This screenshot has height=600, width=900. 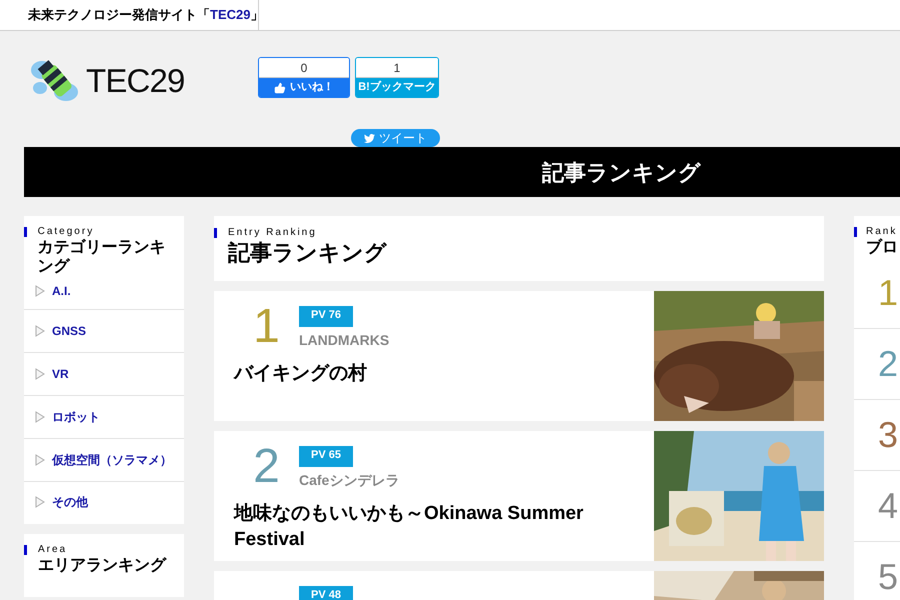 What do you see at coordinates (104, 459) in the screenshot?
I see `category-link: 仮想空間（ソラマメ）` at bounding box center [104, 459].